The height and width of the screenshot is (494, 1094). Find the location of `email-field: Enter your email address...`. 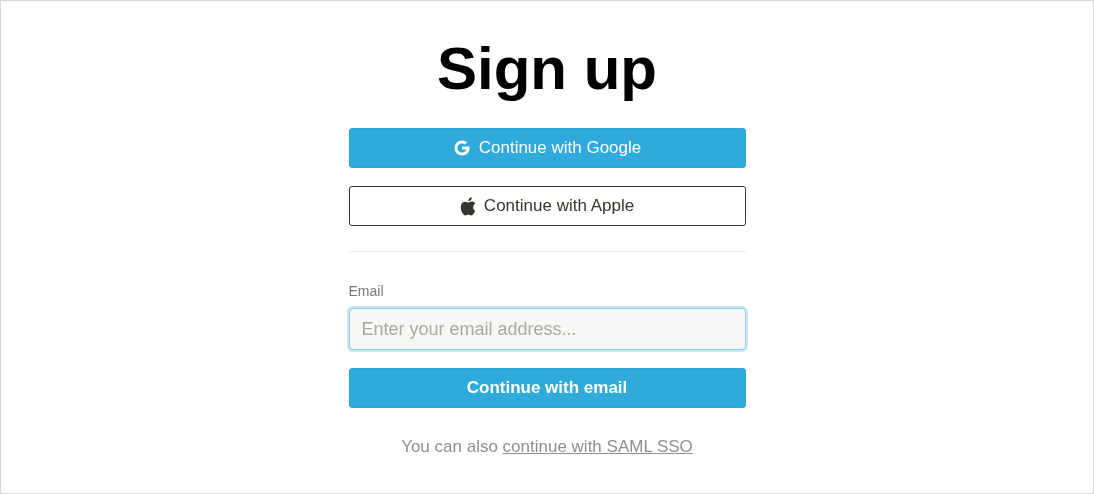

email-field: Enter your email address... is located at coordinates (547, 329).